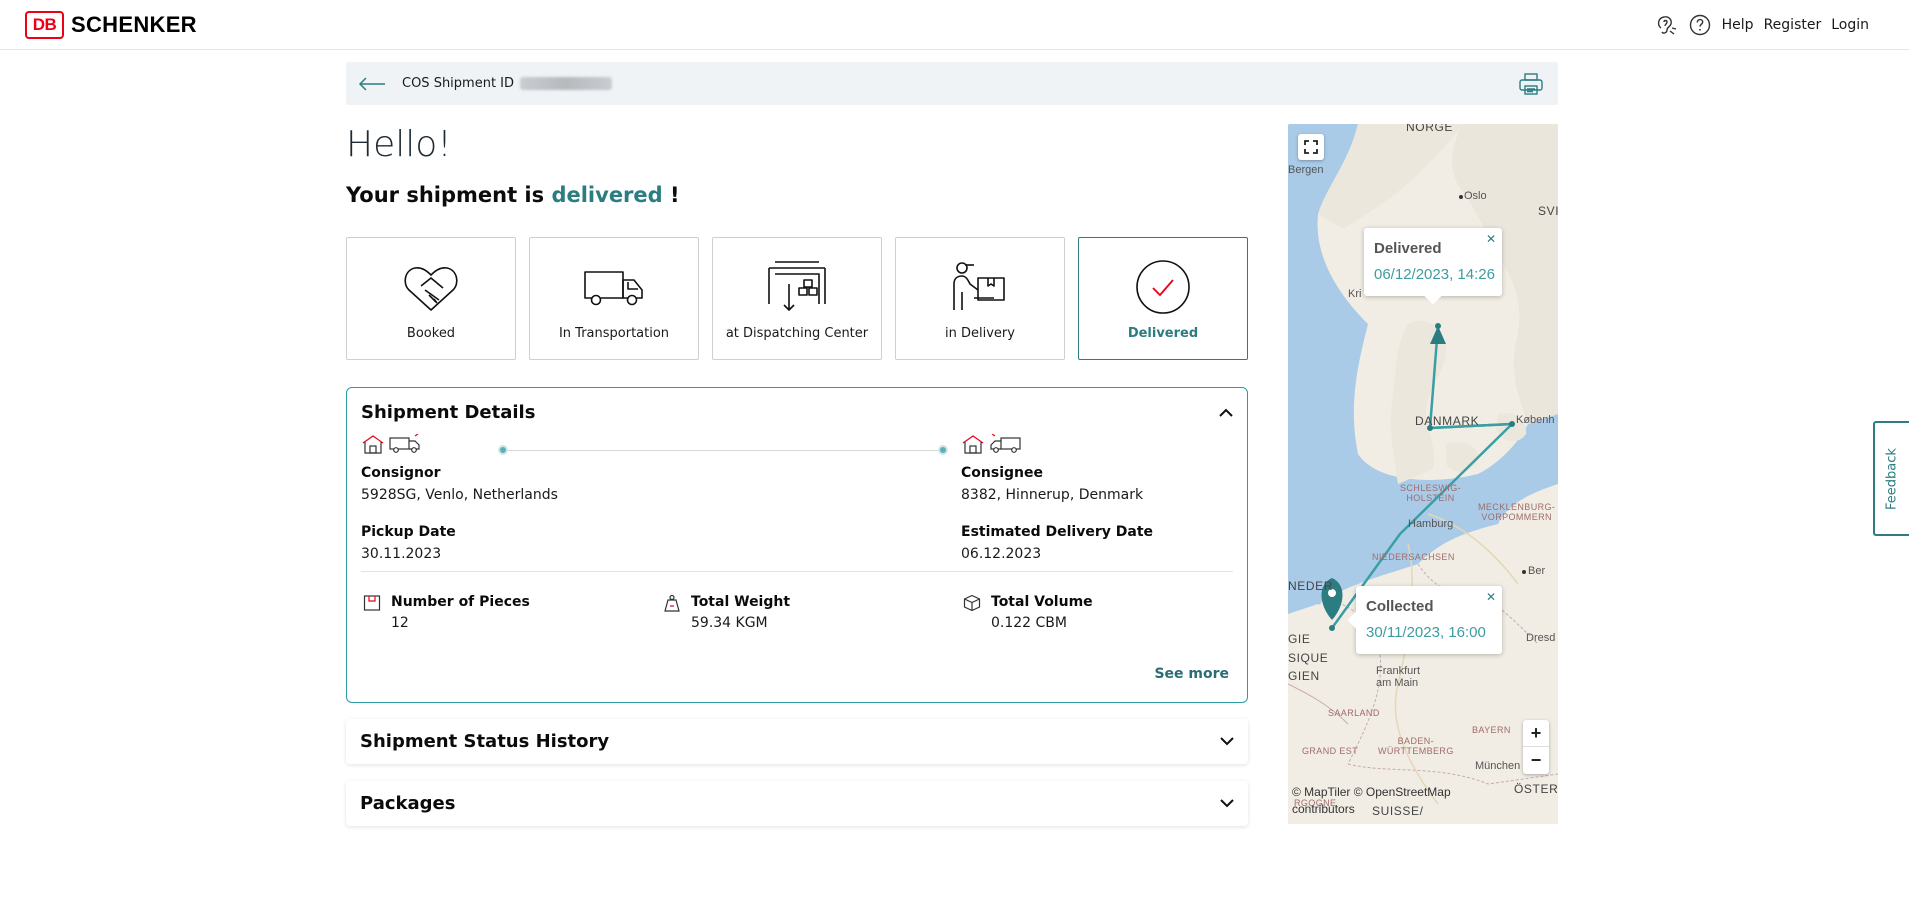 This screenshot has width=1909, height=897. What do you see at coordinates (972, 603) in the screenshot?
I see `volume-cube-icon` at bounding box center [972, 603].